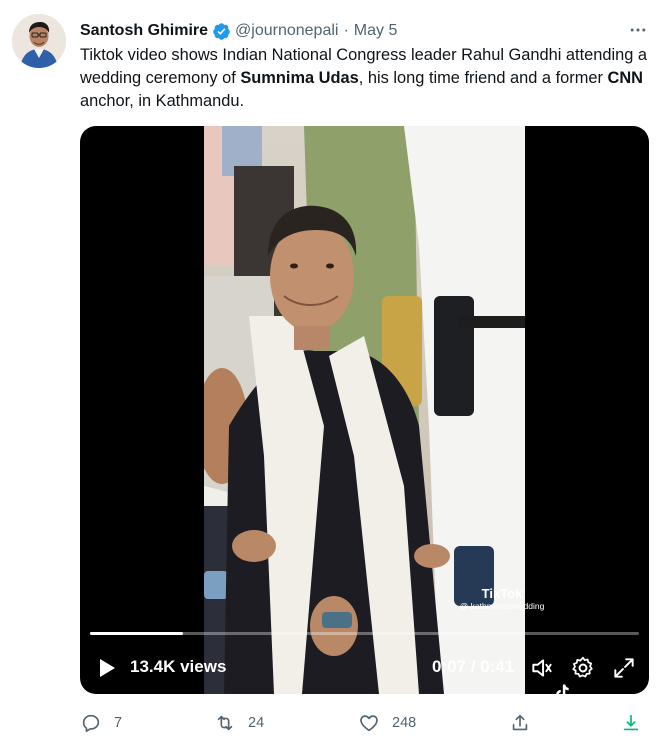 The height and width of the screenshot is (751, 666). Describe the element at coordinates (91, 723) in the screenshot. I see `reply-icon` at that location.